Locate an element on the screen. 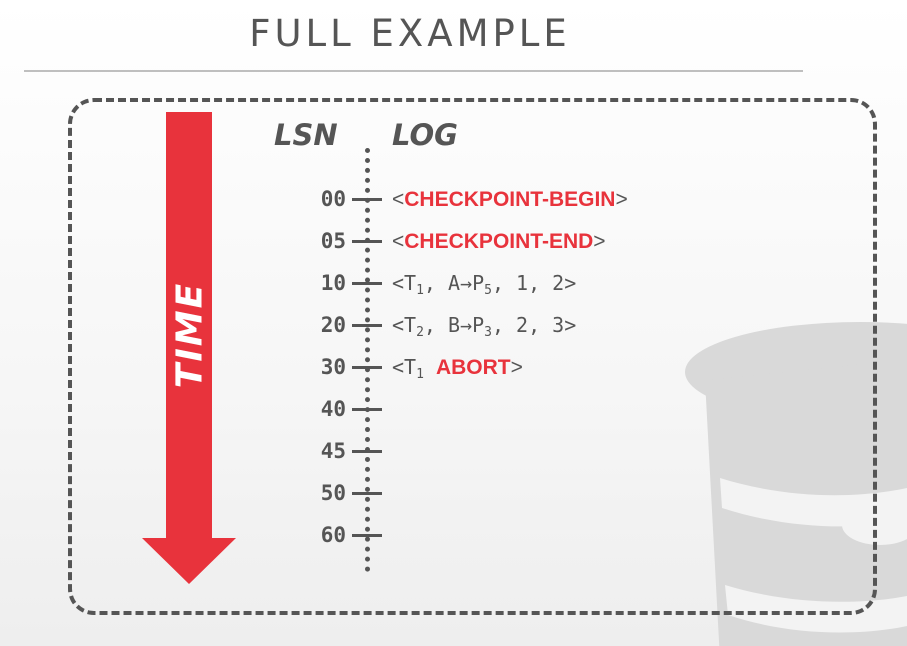 This screenshot has height=646, width=907. log-row: 60 is located at coordinates (453, 535).